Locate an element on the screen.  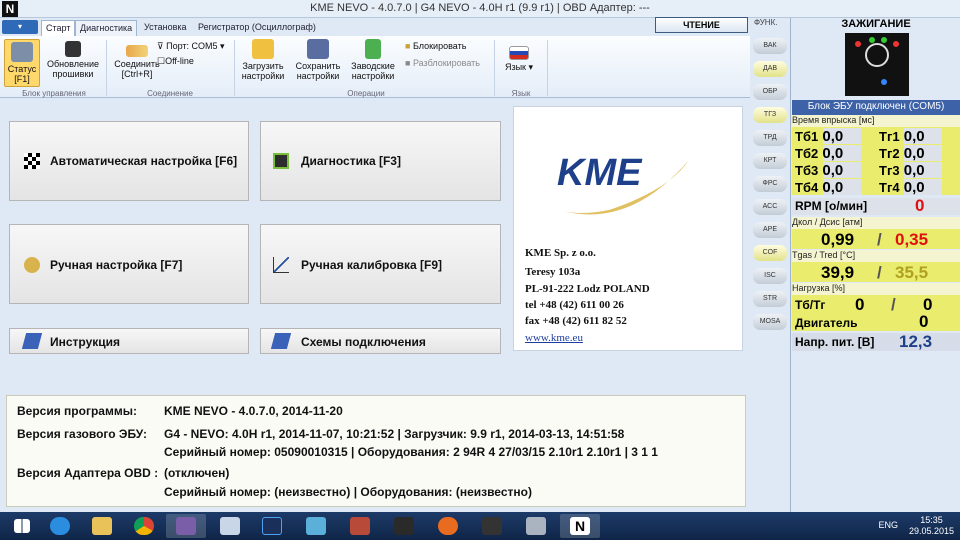
inj-label: Тг1 is located at coordinates (889, 136).